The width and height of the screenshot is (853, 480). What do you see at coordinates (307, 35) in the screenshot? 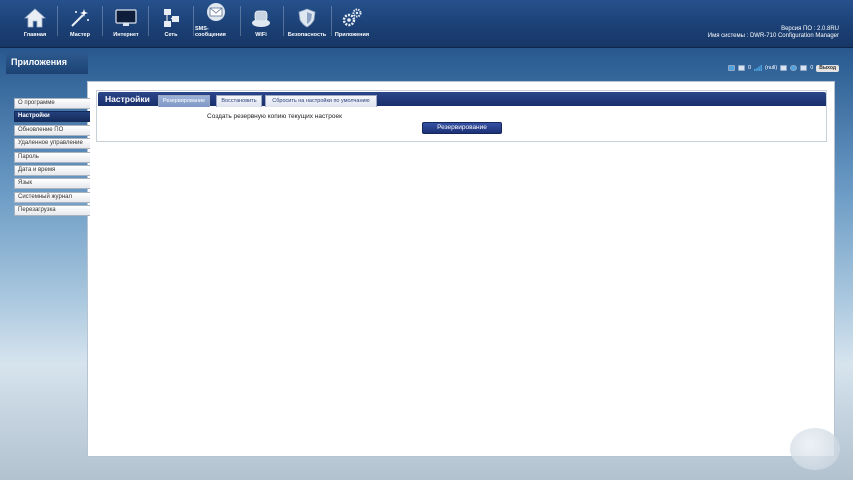
I see `nav-security-label: Безопасность` at bounding box center [307, 35].